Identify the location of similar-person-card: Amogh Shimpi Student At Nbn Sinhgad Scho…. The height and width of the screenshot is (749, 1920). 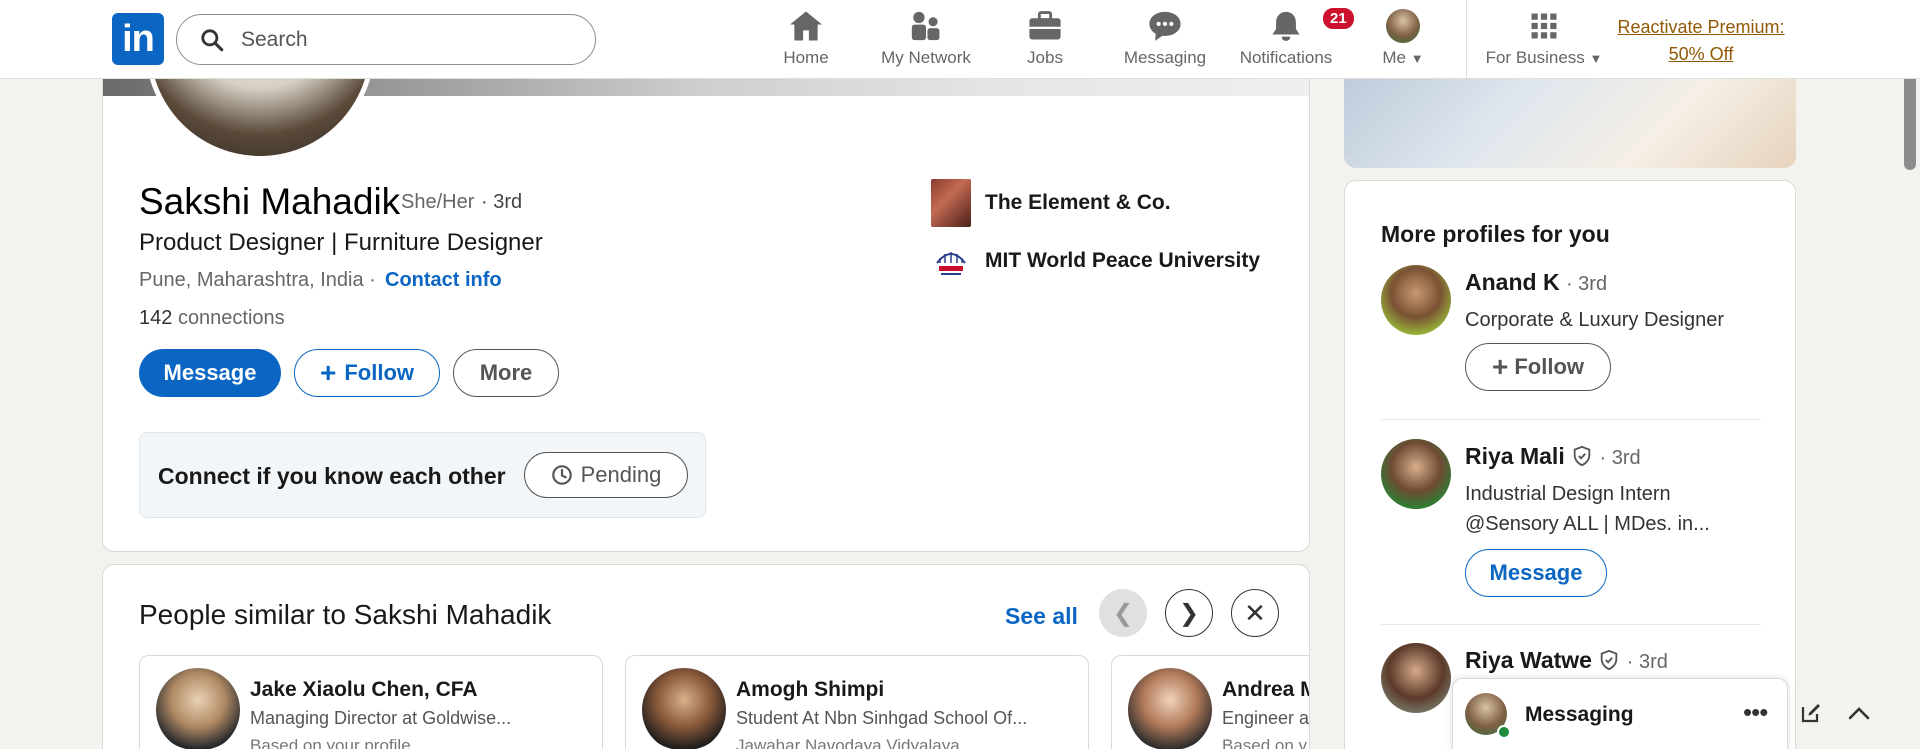
(857, 702).